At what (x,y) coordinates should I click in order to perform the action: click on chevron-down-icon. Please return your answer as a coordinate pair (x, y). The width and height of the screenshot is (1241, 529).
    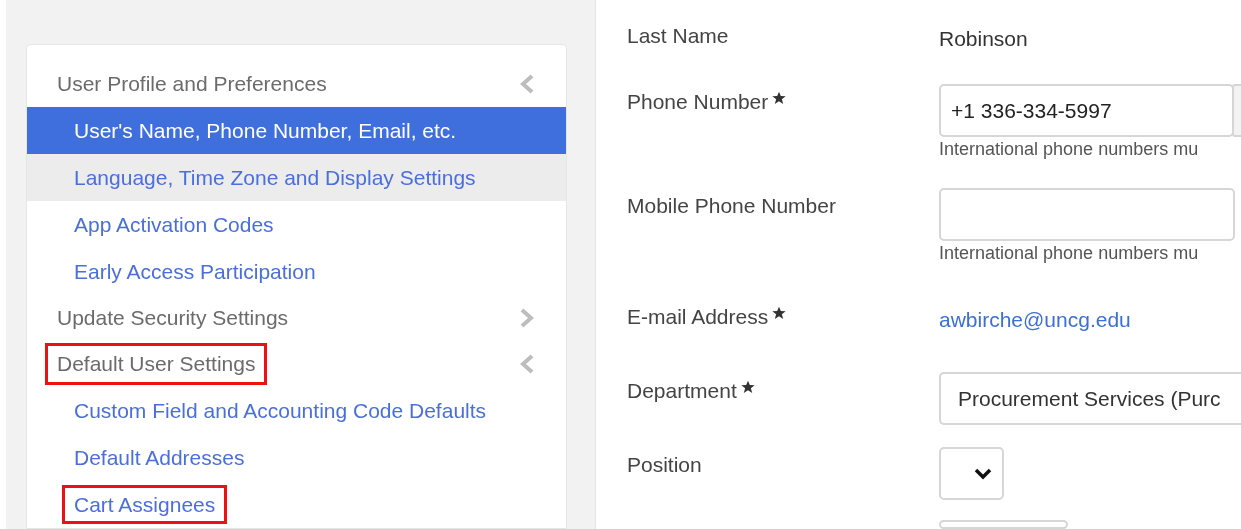
    Looking at the image, I should click on (983, 473).